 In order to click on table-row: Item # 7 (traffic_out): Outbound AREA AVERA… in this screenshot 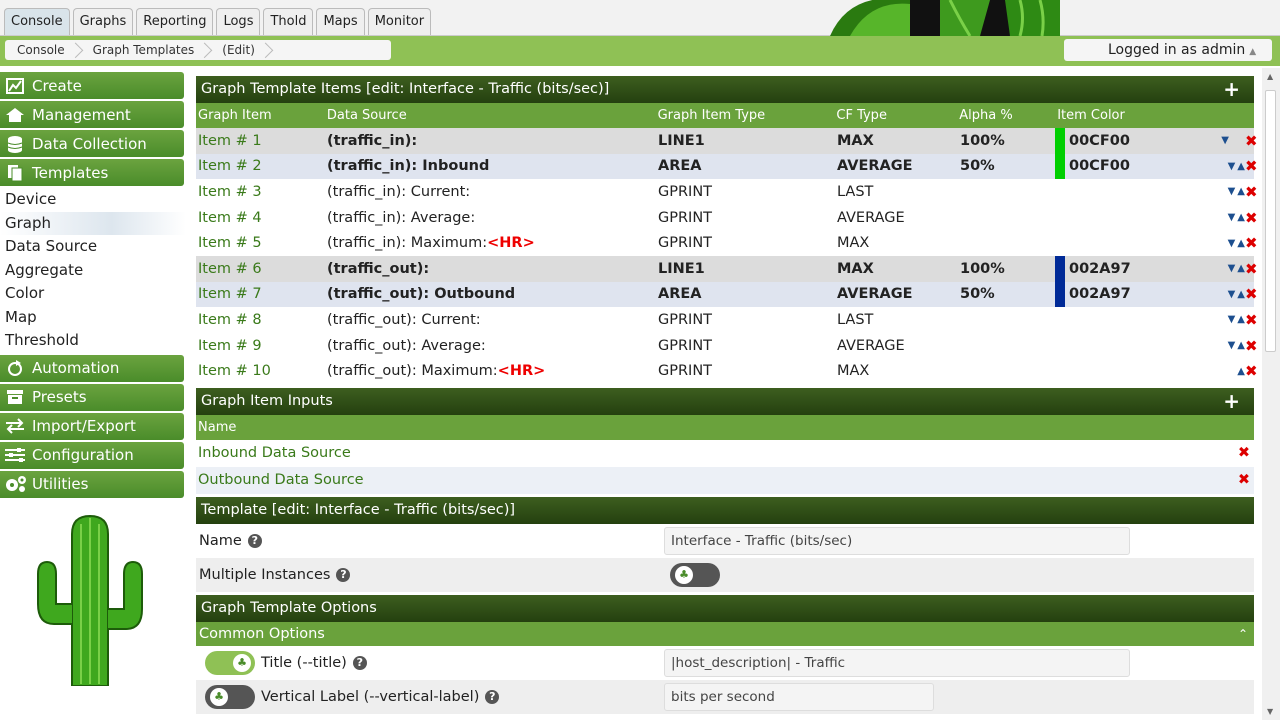, I will do `click(727, 294)`.